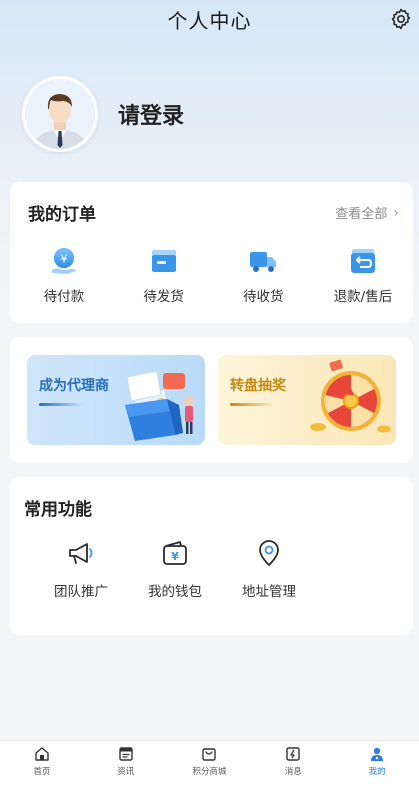  I want to click on pending-payment-icon: ¥, so click(64, 261).